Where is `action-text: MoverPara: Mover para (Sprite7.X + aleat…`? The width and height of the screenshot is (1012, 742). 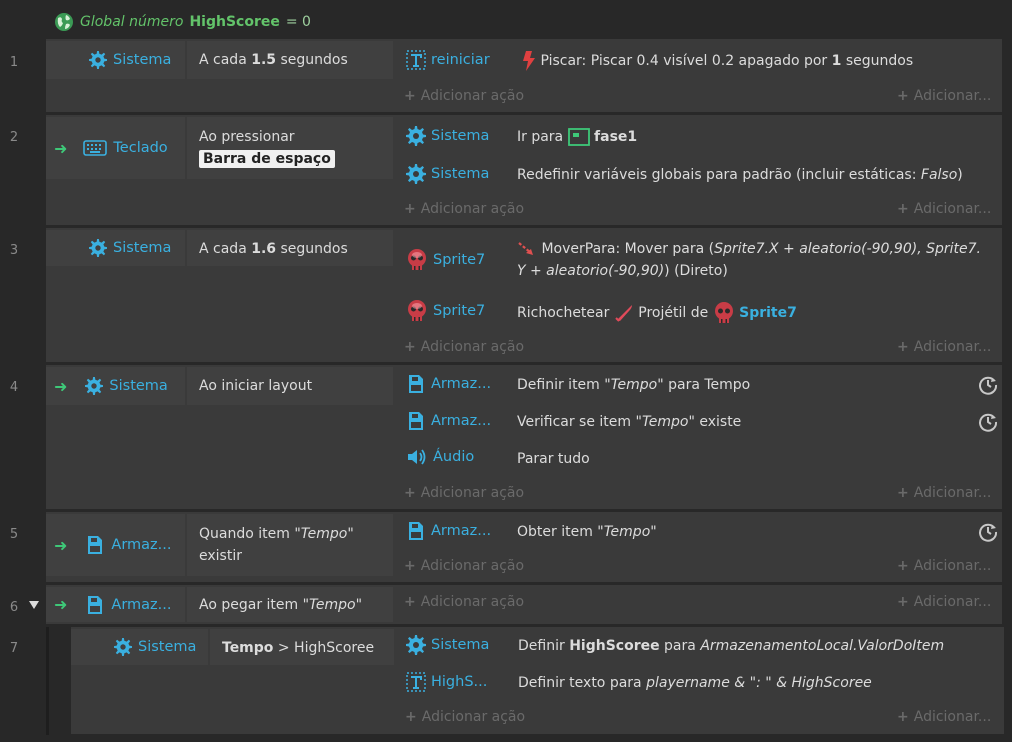
action-text: MoverPara: Mover para (Sprite7.X + aleat… is located at coordinates (754, 260).